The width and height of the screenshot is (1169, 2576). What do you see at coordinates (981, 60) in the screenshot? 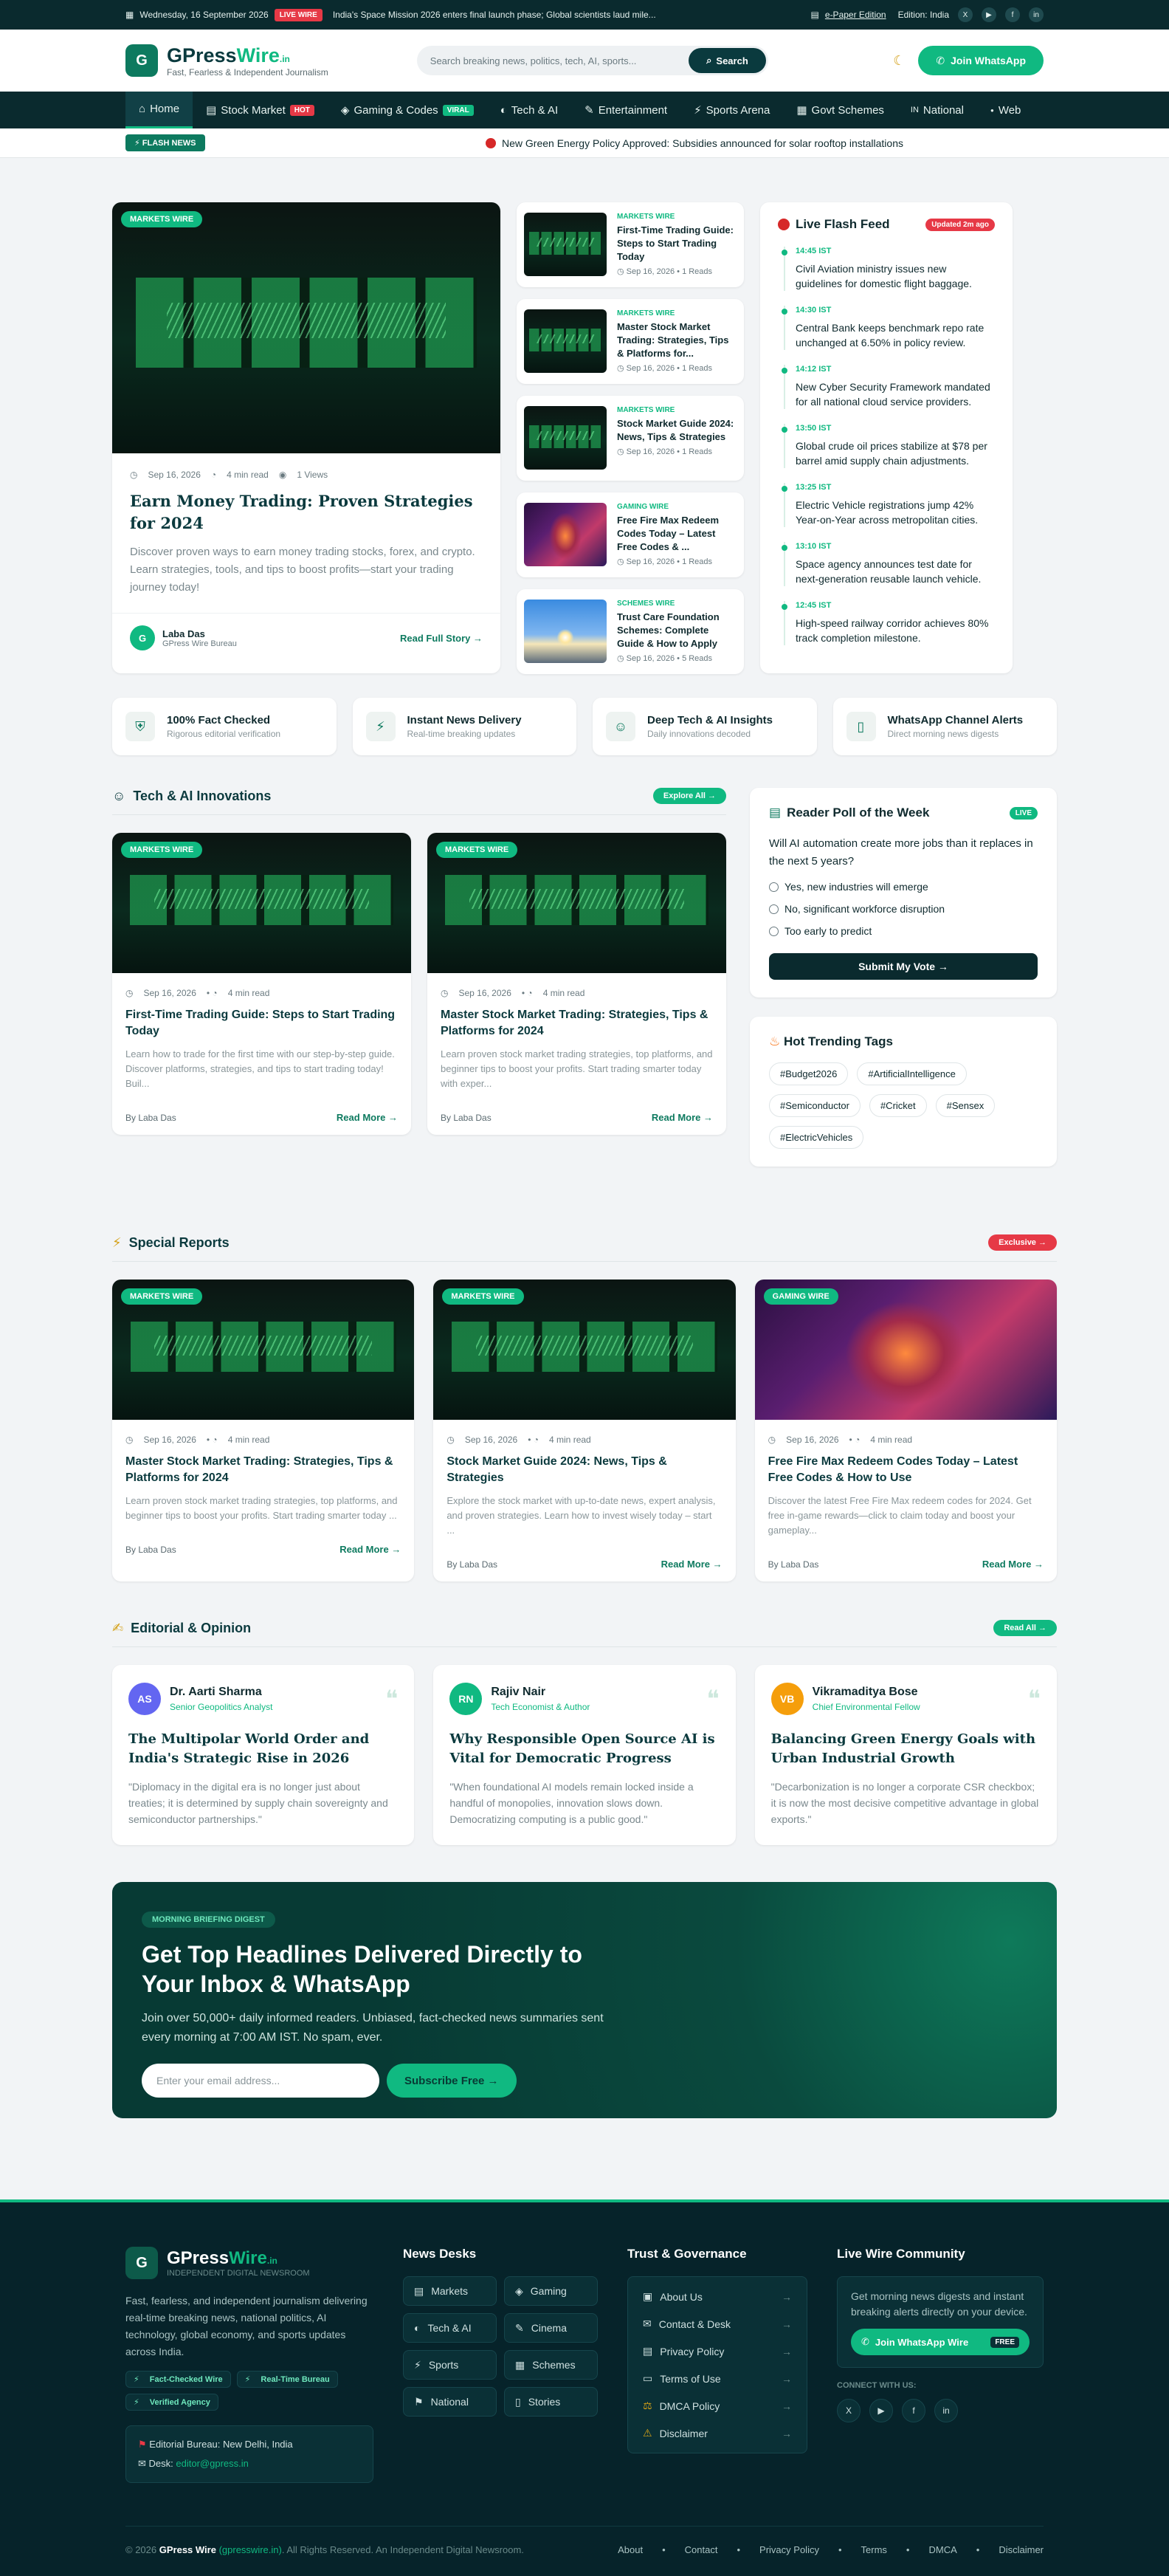
I see `join-whatsapp-button: ✆ Join WhatsApp` at bounding box center [981, 60].